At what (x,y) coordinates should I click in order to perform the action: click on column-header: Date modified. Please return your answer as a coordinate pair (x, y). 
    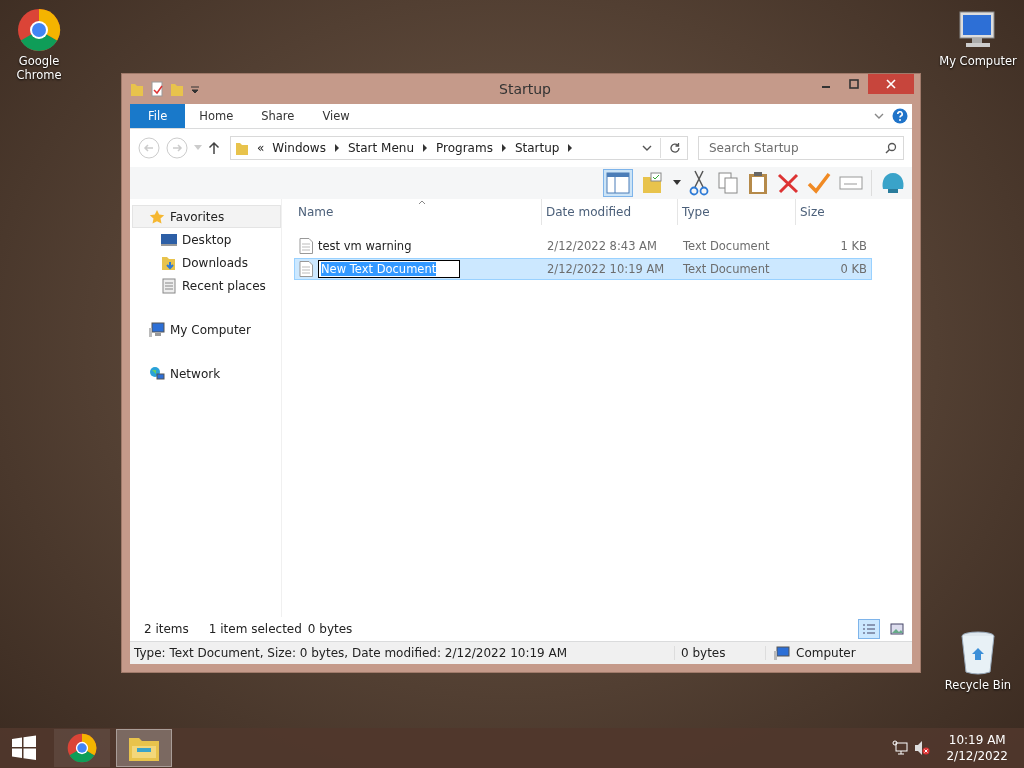
    Looking at the image, I should click on (610, 212).